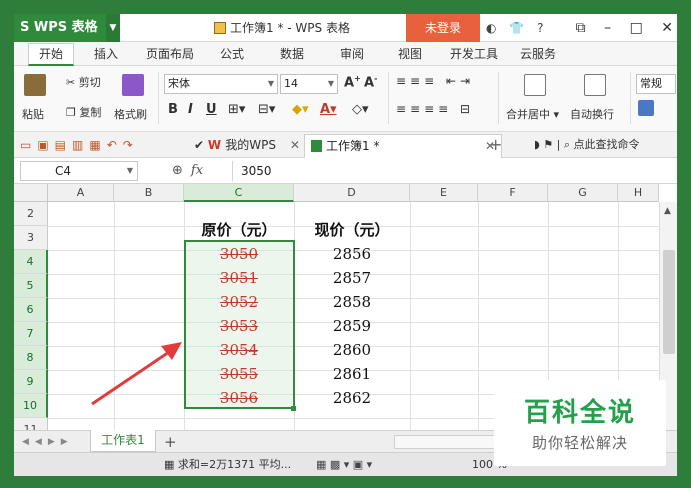  I want to click on view-mode-icons: ▦ ▩ ▾ ▣ ▾, so click(344, 465).